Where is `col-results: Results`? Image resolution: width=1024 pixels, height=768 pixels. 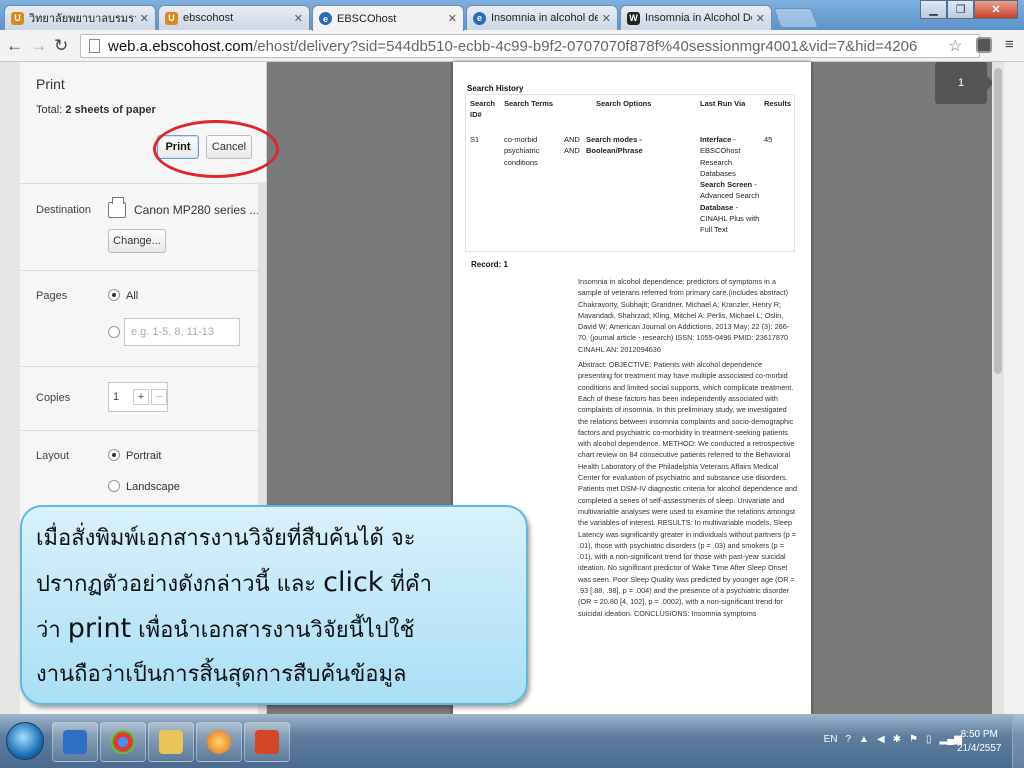
col-results: Results is located at coordinates (778, 103).